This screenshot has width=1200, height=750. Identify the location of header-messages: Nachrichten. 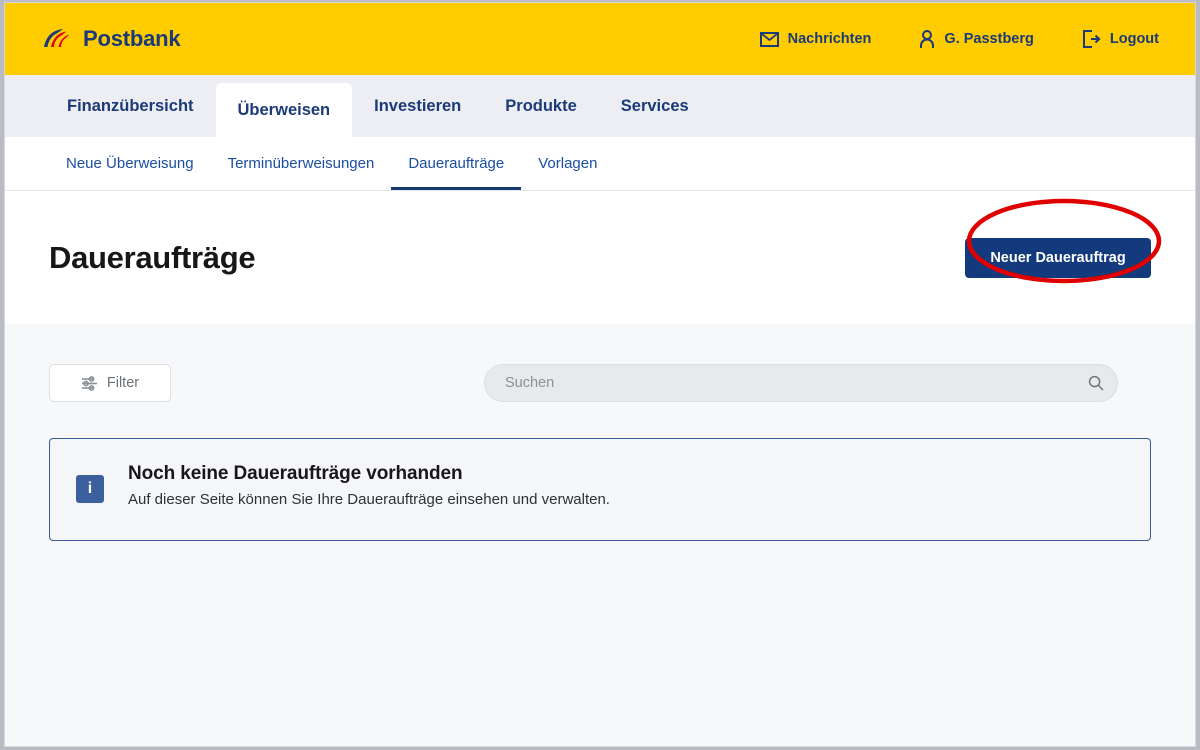
(815, 39).